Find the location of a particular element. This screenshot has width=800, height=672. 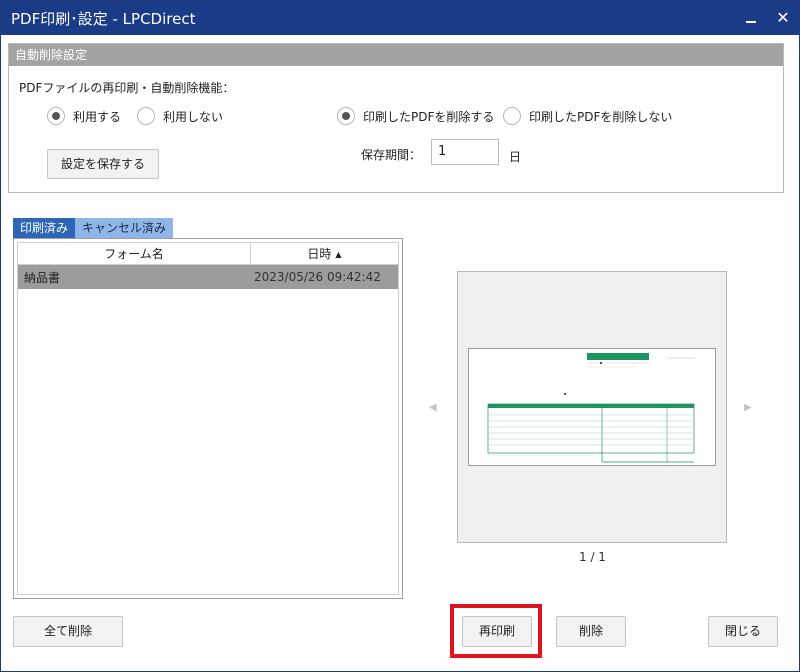

radio-keep-printed-label: 印刷したPDFを削除しない is located at coordinates (601, 116).